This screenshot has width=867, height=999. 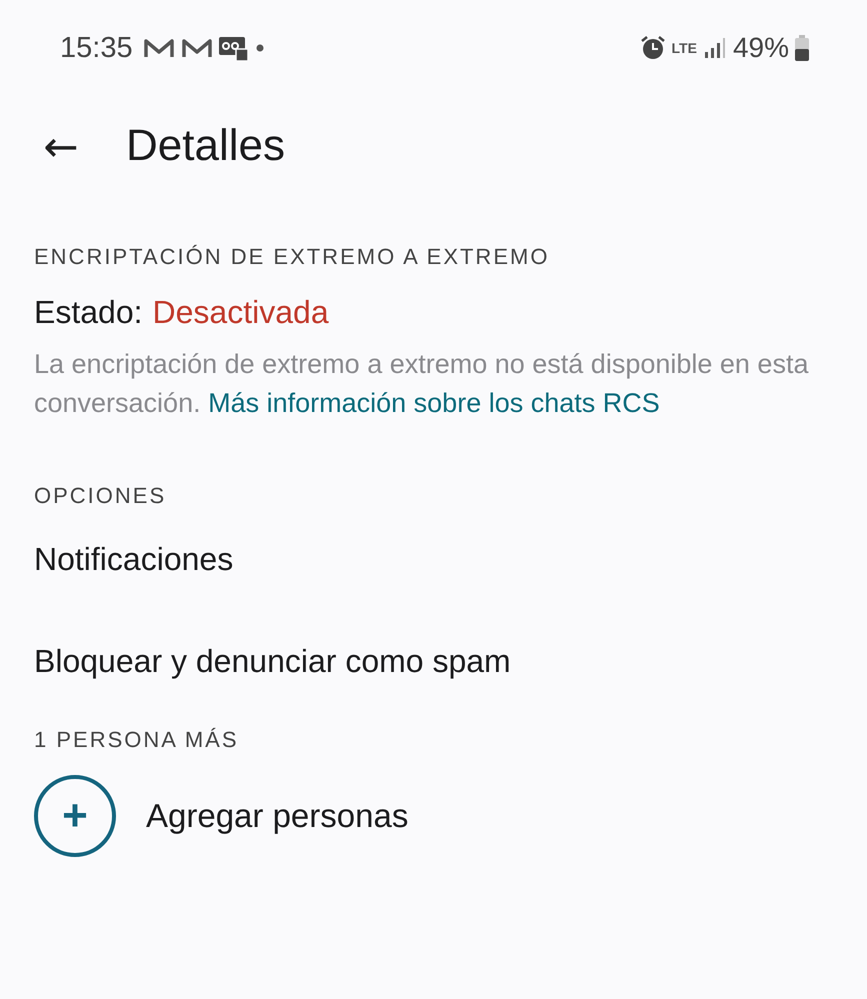 I want to click on back-button: ←, so click(x=61, y=146).